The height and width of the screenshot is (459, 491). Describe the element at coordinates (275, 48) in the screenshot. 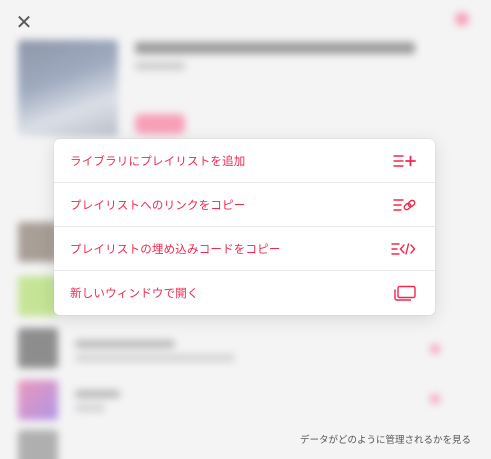

I see `playlist-title-placeholder` at that location.